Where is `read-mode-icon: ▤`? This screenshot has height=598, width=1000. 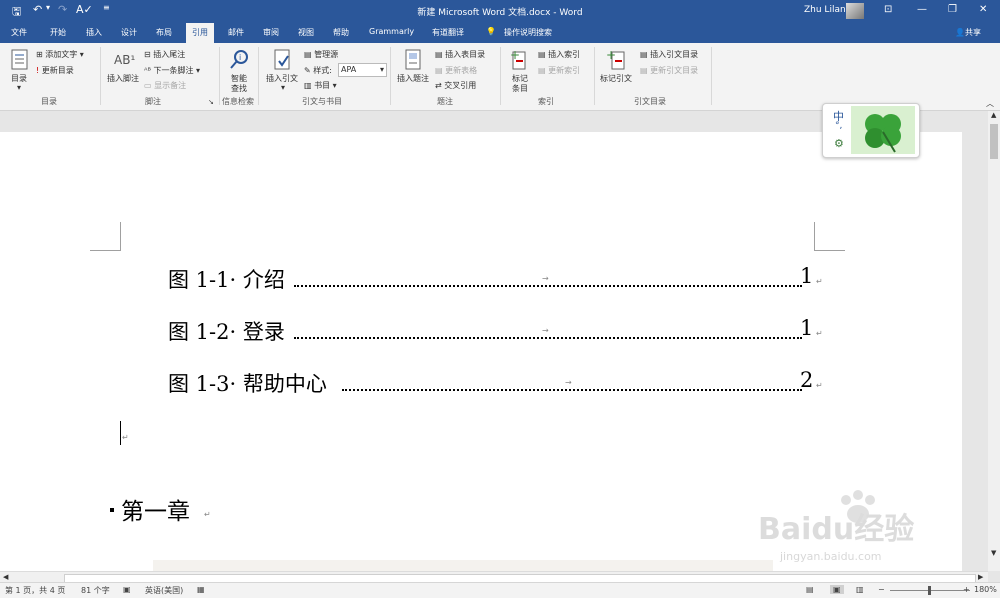 read-mode-icon: ▤ is located at coordinates (810, 589).